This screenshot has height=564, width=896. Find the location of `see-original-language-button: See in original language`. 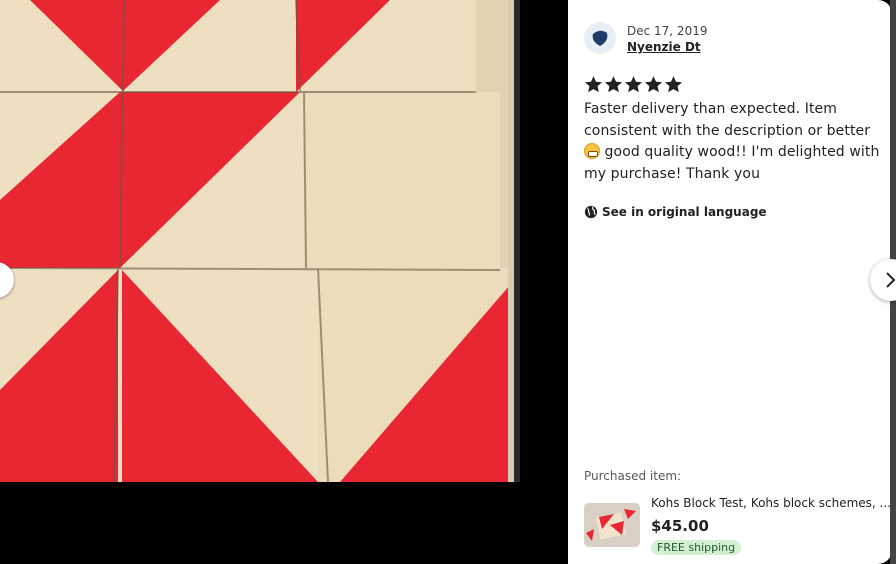

see-original-language-button: See in original language is located at coordinates (675, 212).